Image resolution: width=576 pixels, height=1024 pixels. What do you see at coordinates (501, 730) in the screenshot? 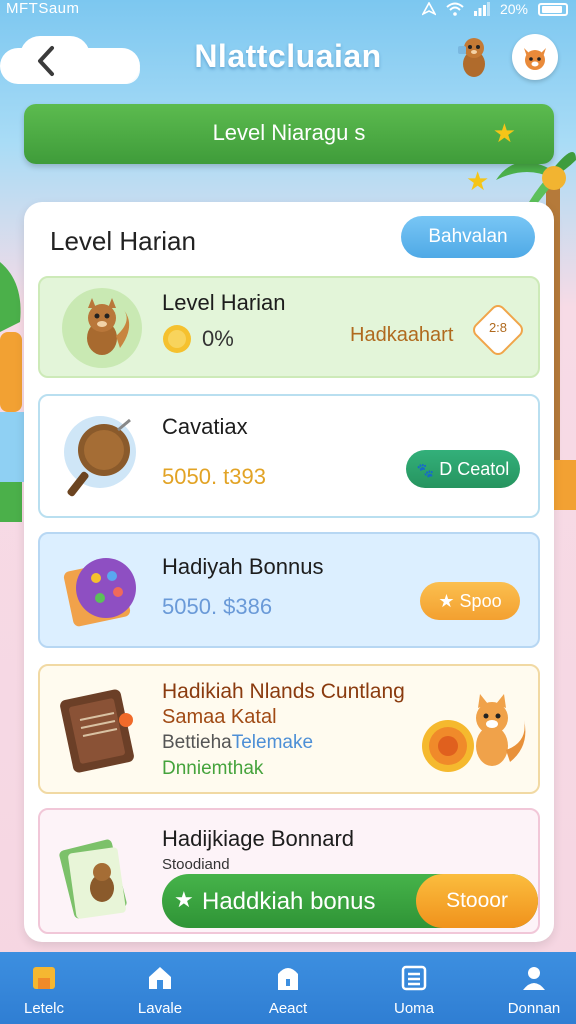
I see `fox-mascot-icon` at bounding box center [501, 730].